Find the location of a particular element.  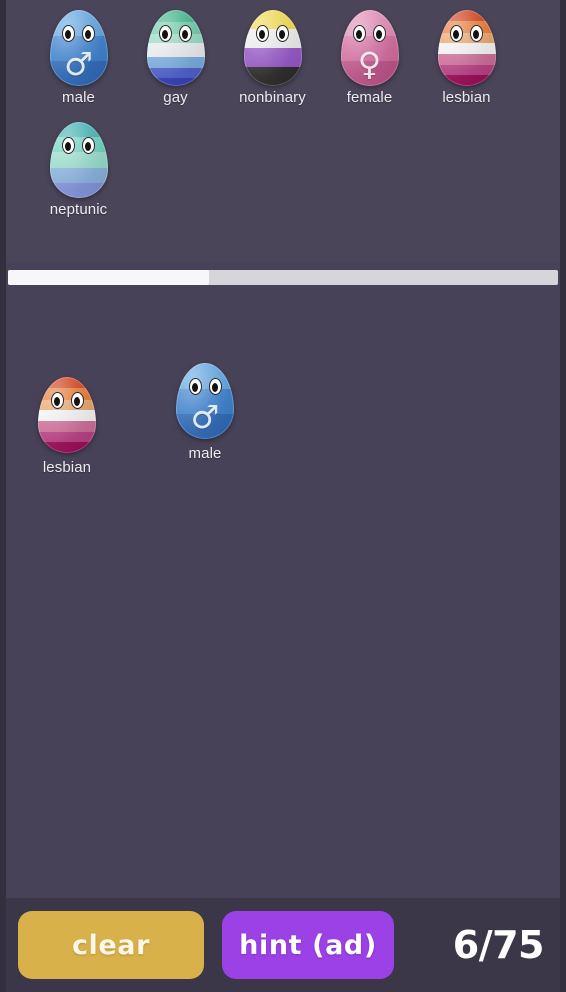

answer-egg-lesbian: lesbian is located at coordinates (67, 426).